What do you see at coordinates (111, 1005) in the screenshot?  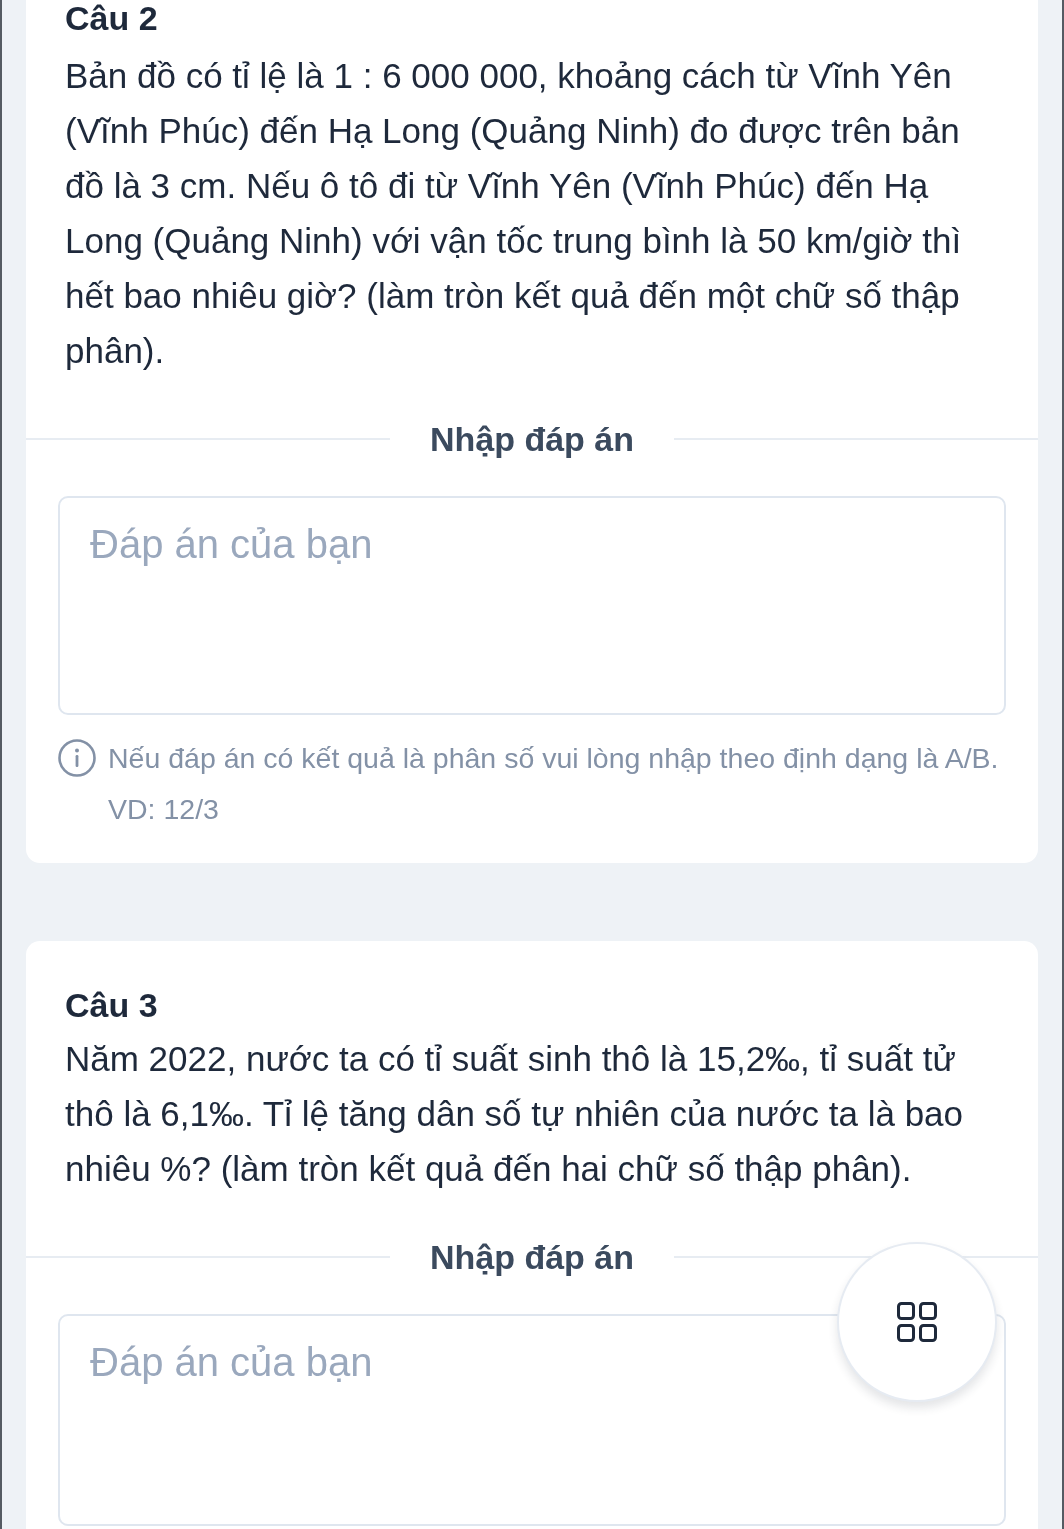 I see `question-title: Câu 3` at bounding box center [111, 1005].